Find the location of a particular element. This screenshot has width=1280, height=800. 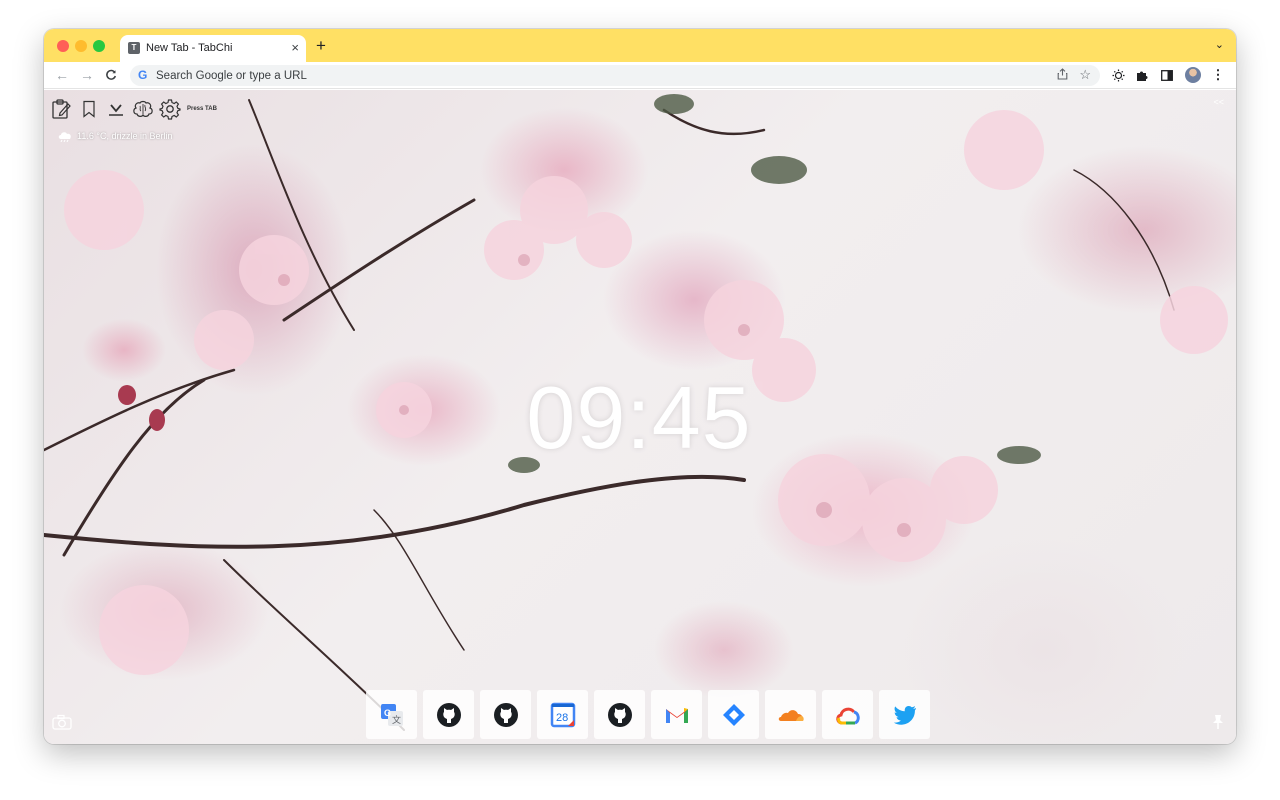

tab-search-chevron-icon: ⌄ is located at coordinates (1219, 44).